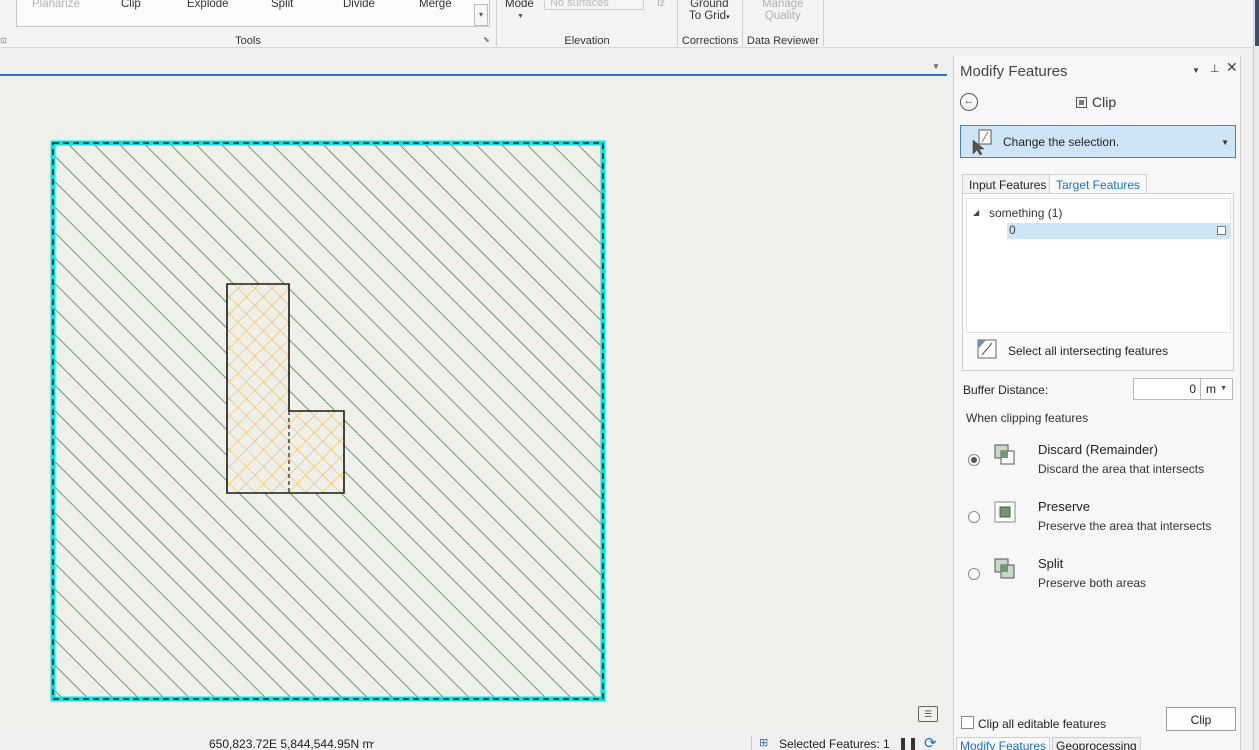 The width and height of the screenshot is (1259, 750). I want to click on select-intersecting-icon, so click(987, 349).